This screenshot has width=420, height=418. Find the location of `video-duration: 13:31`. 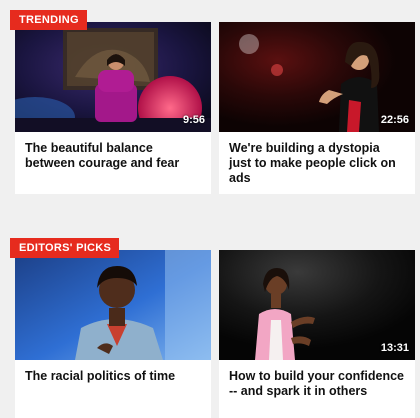

video-duration: 13:31 is located at coordinates (394, 348).